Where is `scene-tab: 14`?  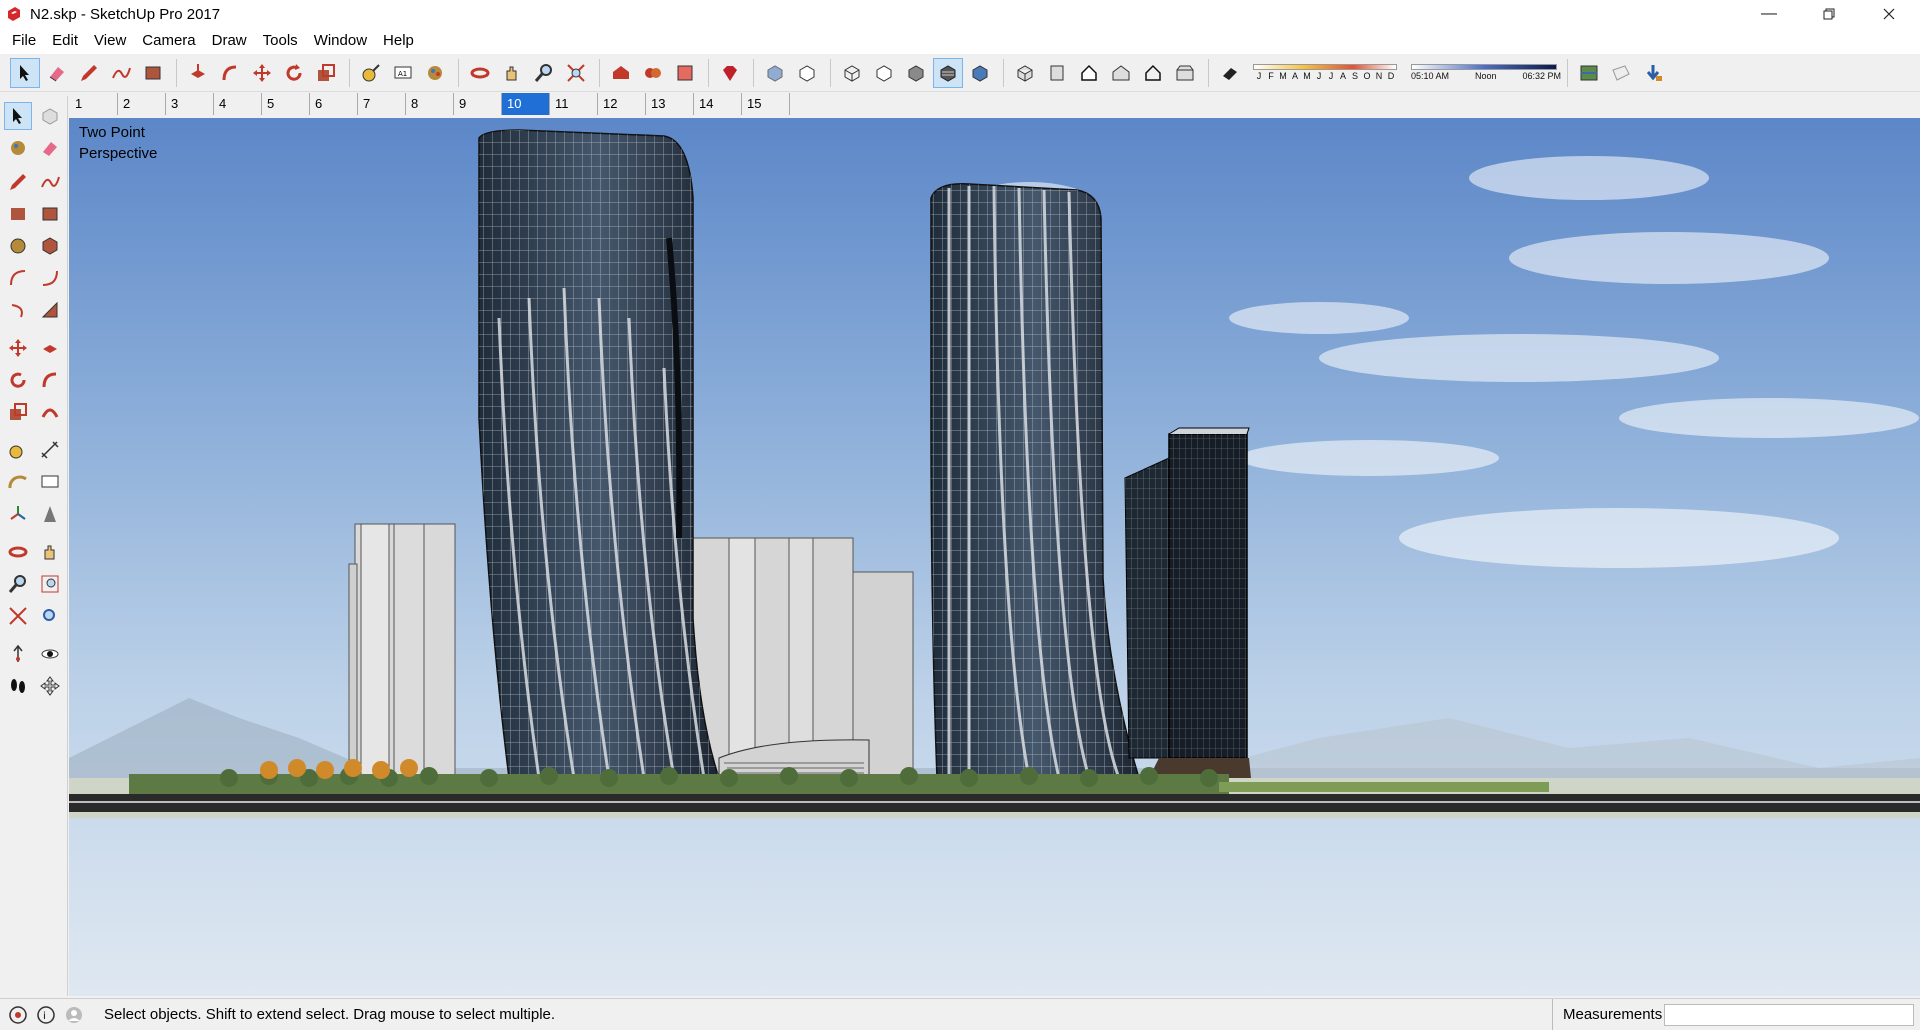 scene-tab: 14 is located at coordinates (718, 104).